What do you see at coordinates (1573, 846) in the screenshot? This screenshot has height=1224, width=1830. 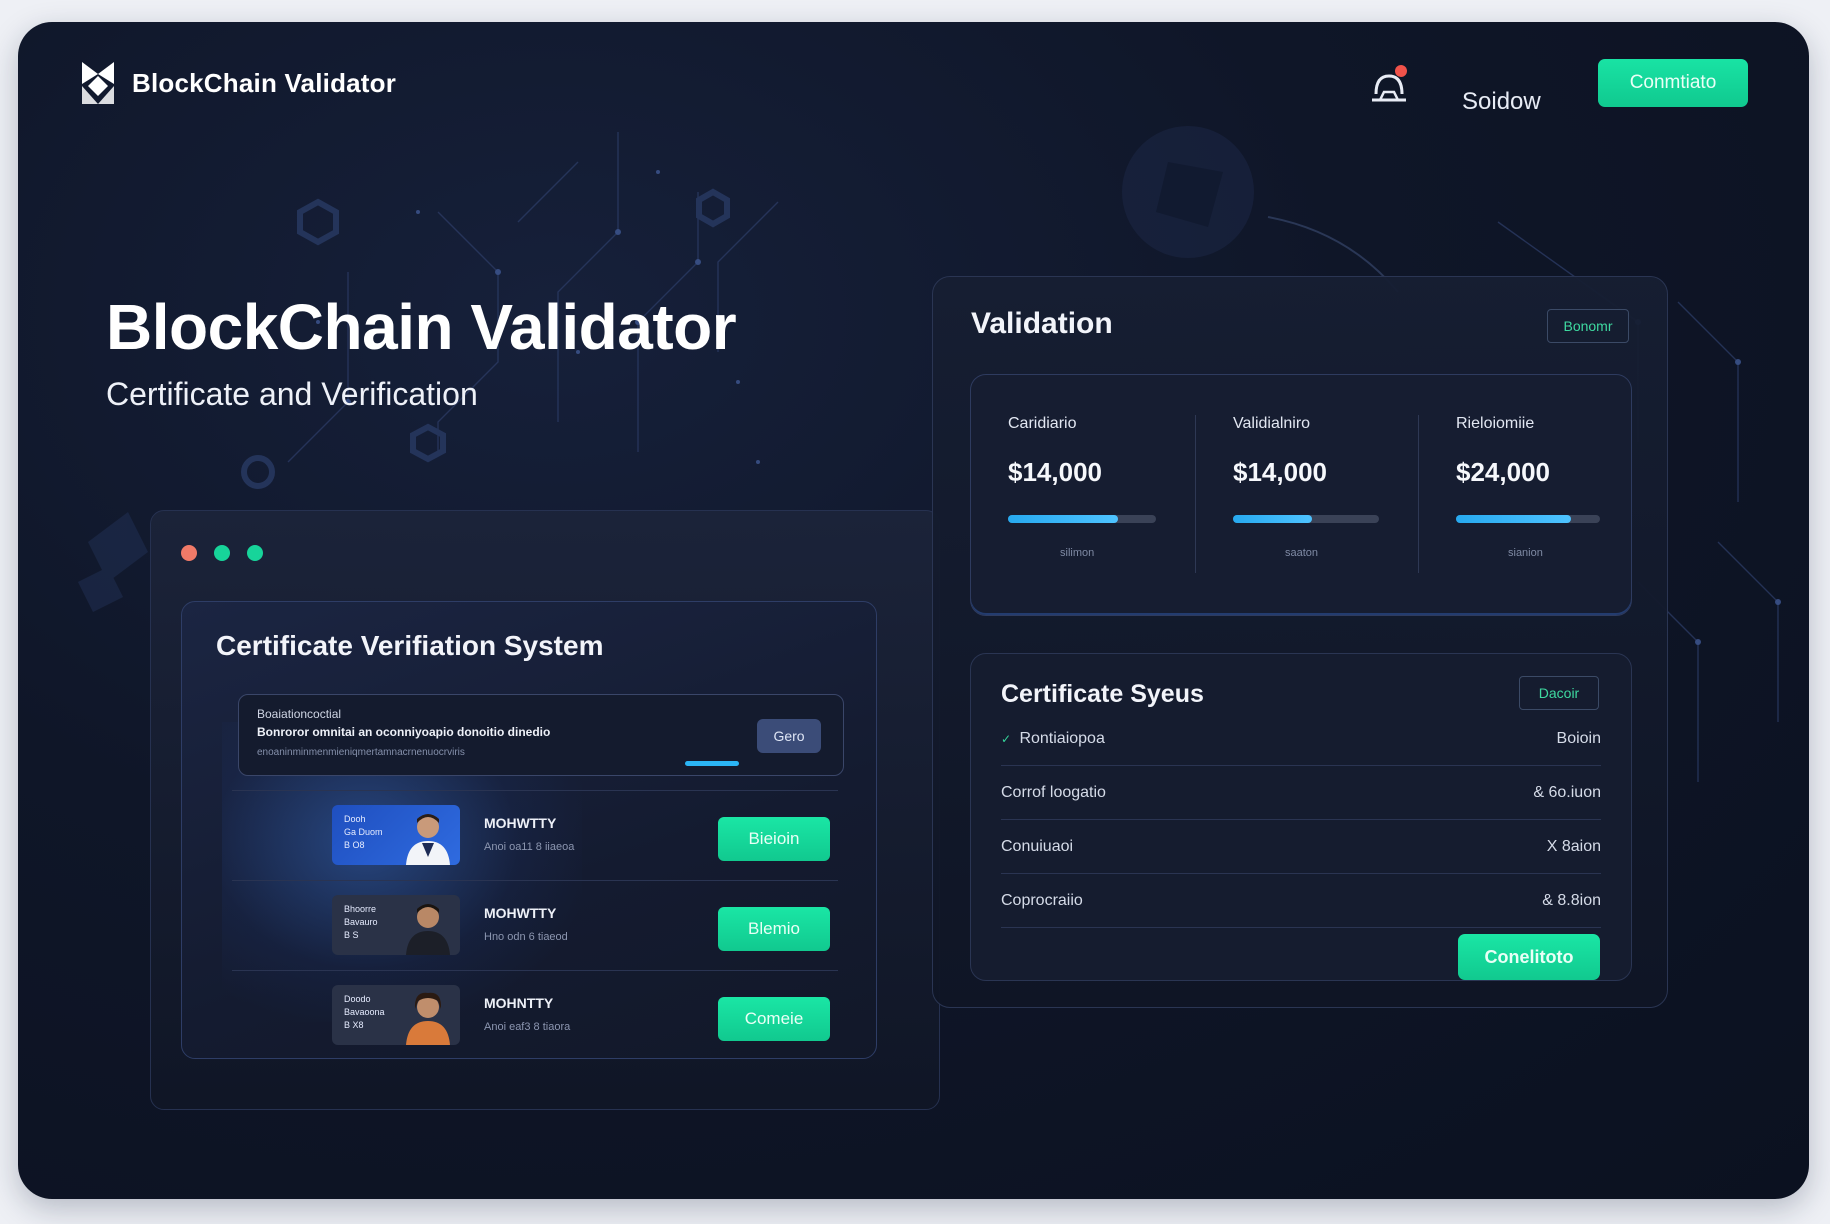 I see `status-row-value: X 8aion` at bounding box center [1573, 846].